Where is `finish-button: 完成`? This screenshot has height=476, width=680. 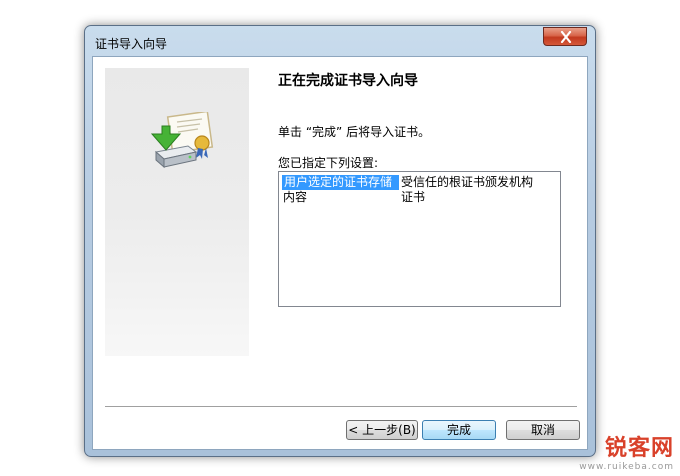
finish-button: 完成 is located at coordinates (459, 430).